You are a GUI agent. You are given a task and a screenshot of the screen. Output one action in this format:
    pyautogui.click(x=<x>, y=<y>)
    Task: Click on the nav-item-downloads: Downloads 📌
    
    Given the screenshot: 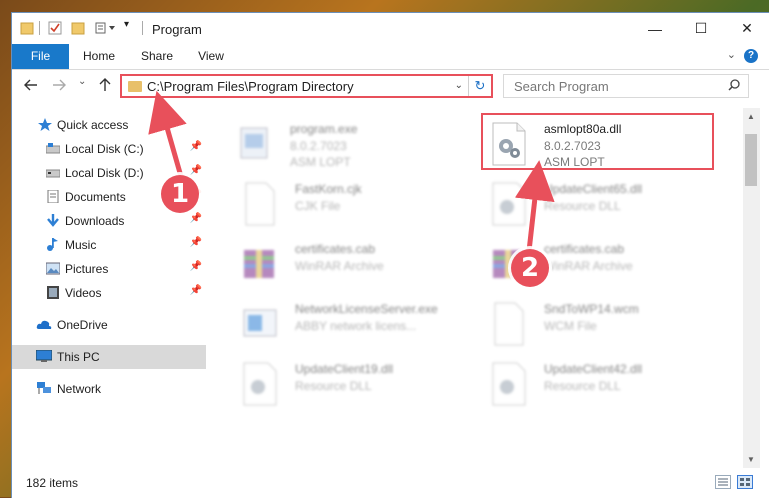 What is the action you would take?
    pyautogui.click(x=109, y=221)
    